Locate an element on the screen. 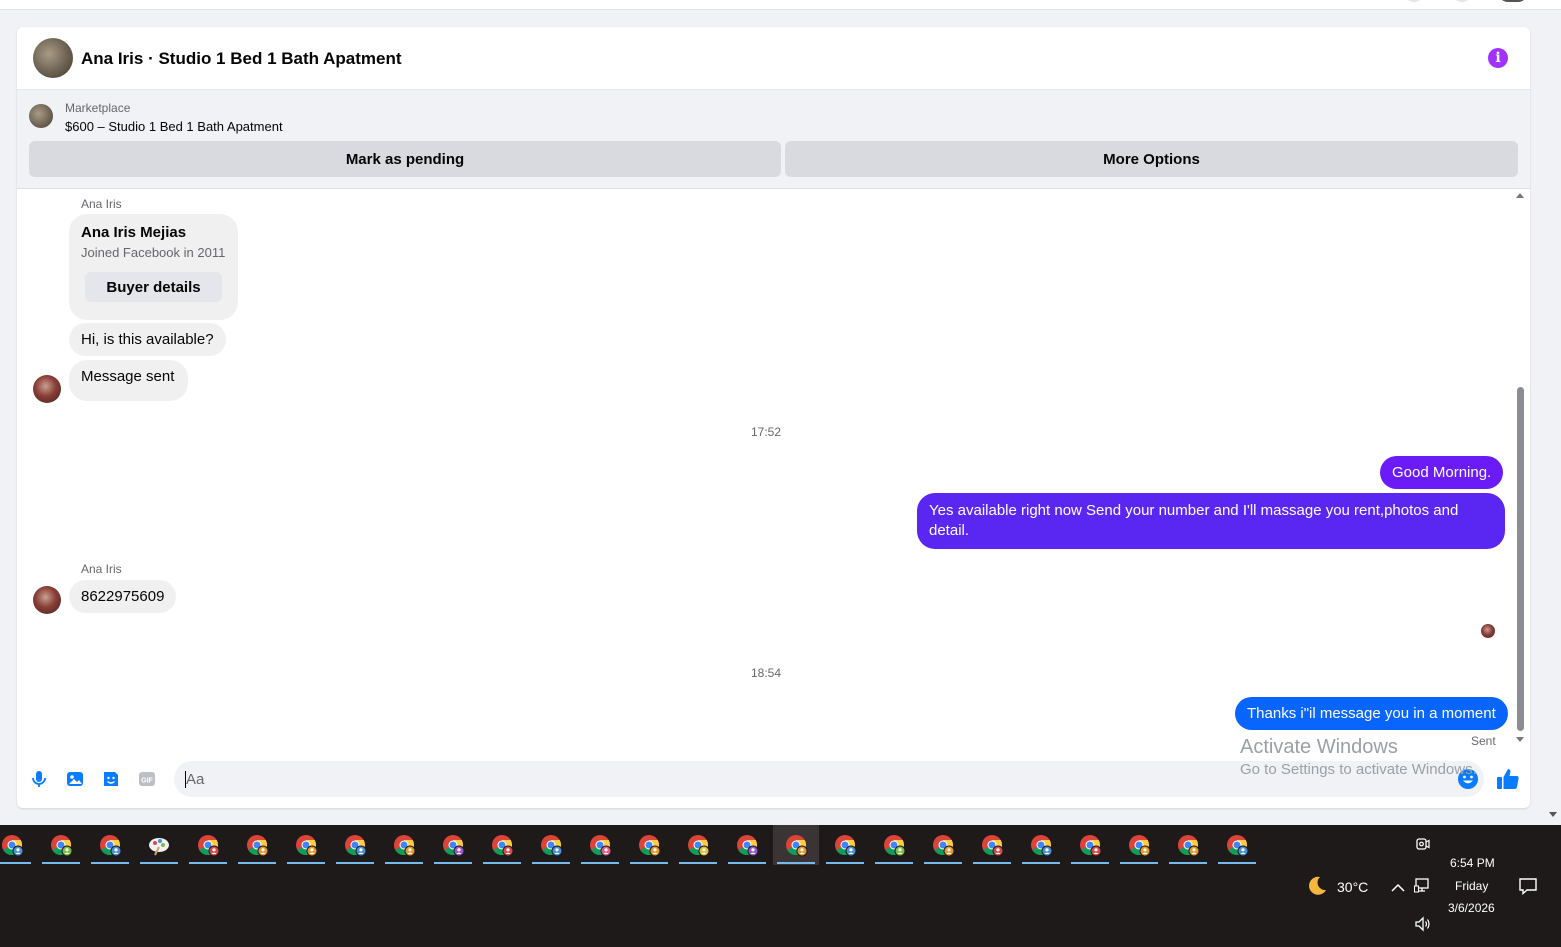  page-scroll-down-arrow-icon is located at coordinates (1553, 814).